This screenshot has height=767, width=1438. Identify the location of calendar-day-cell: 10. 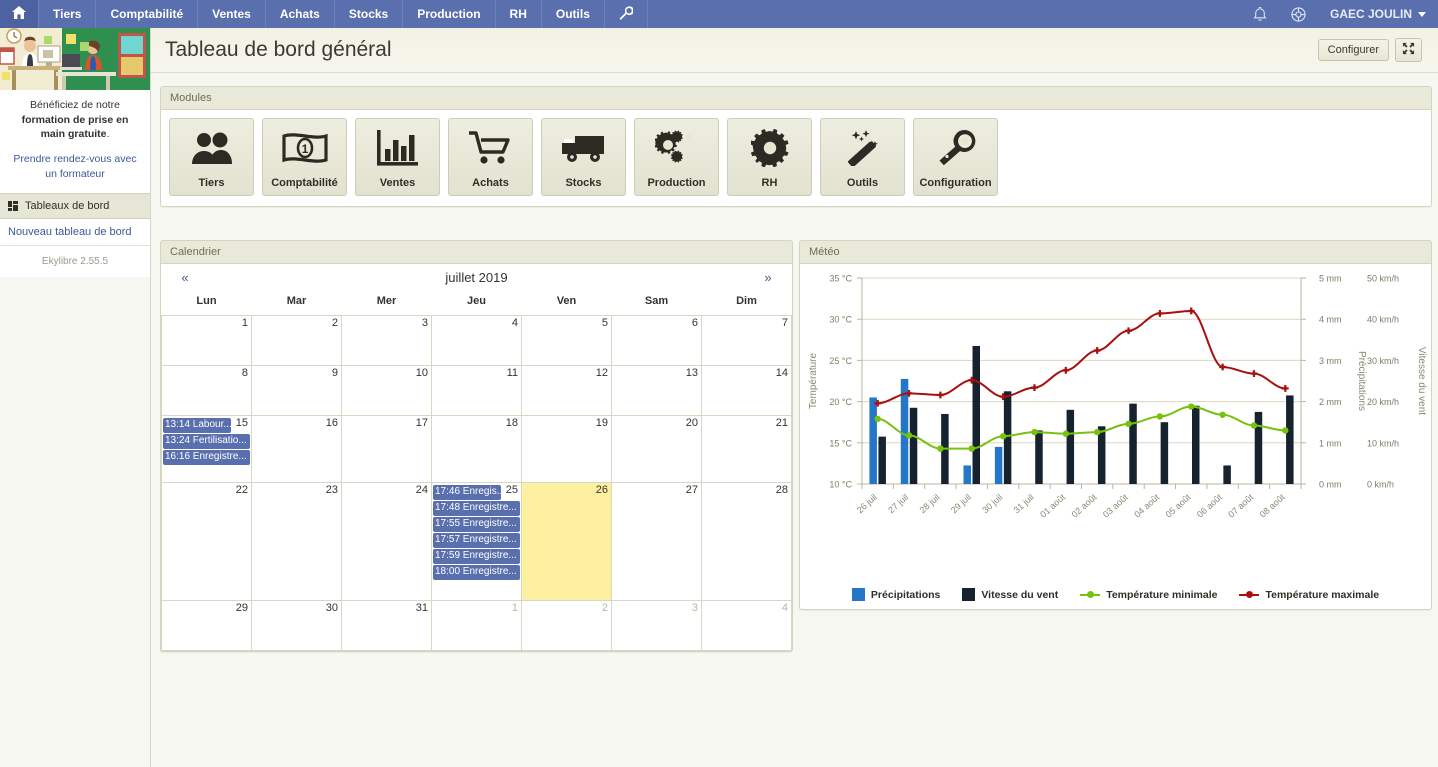
(386, 390).